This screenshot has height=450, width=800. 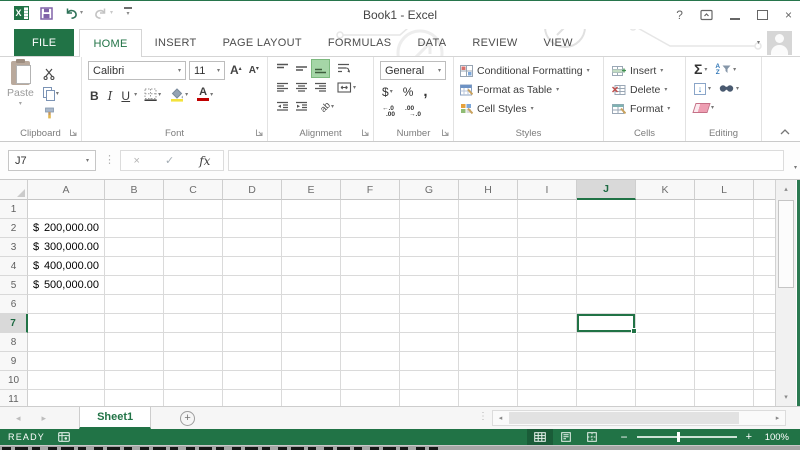 I want to click on cell-E6, so click(x=311, y=304).